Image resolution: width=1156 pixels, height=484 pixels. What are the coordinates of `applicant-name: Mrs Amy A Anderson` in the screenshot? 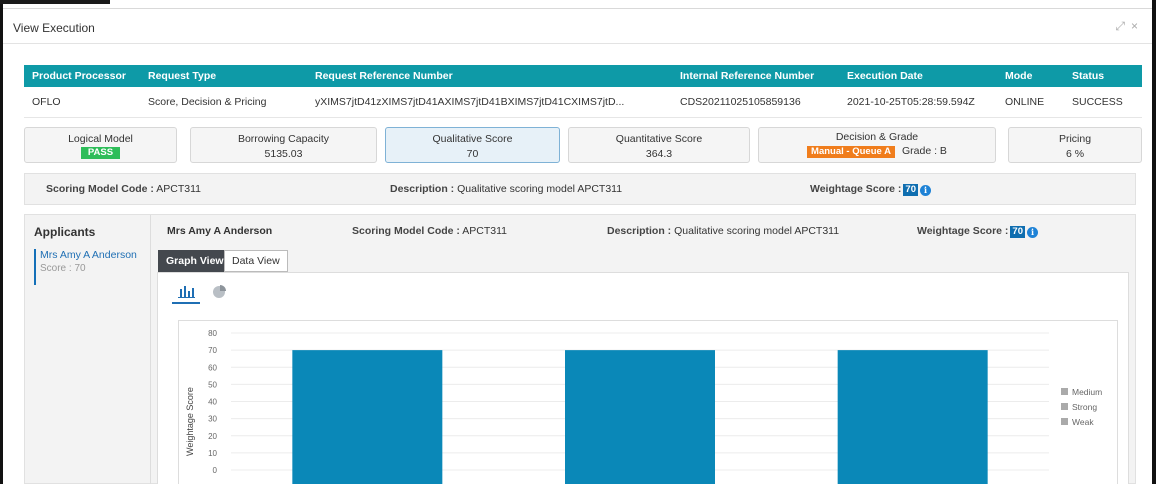 It's located at (88, 255).